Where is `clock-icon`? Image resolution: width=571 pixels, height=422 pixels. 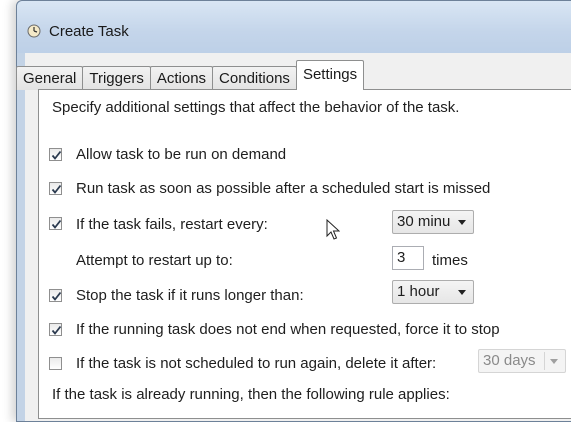
clock-icon is located at coordinates (34, 31).